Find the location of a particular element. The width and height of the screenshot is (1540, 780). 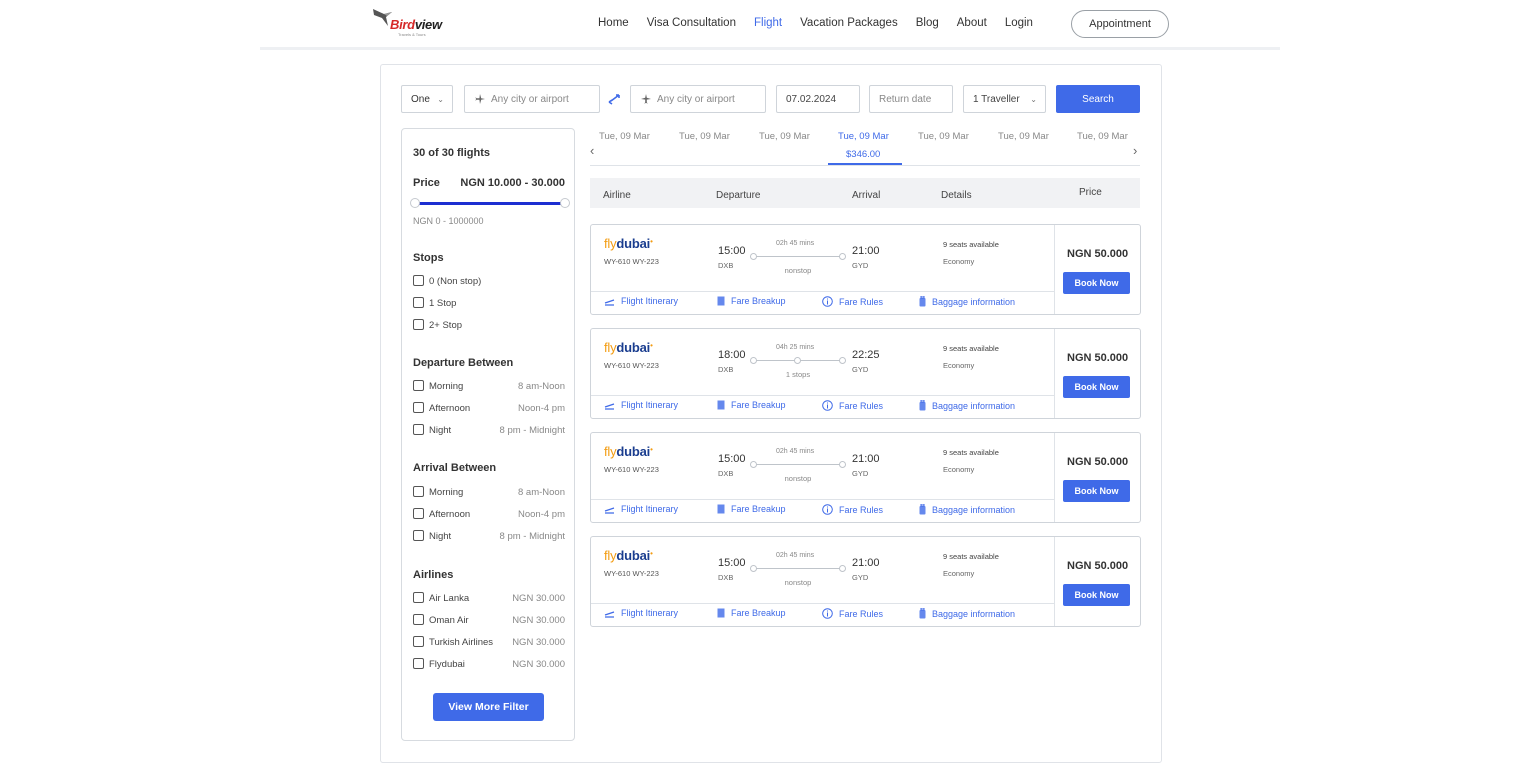

card-link-label: Flight Itinerary is located at coordinates (650, 509).